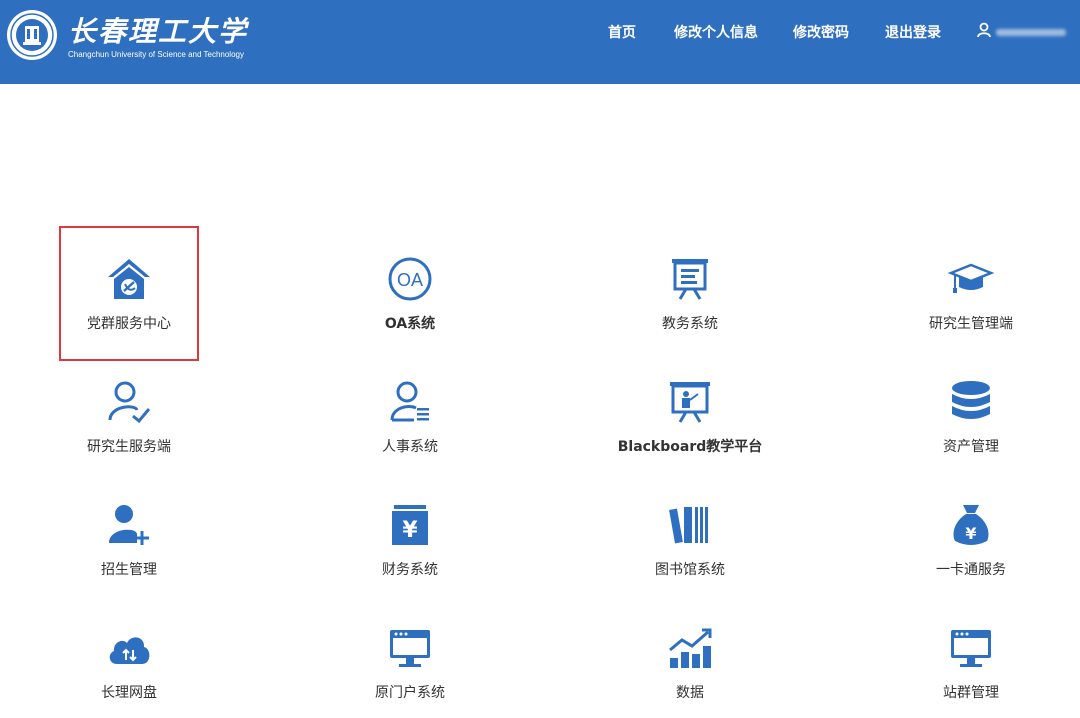 This screenshot has height=718, width=1080. I want to click on app-label: 教务系统, so click(690, 324).